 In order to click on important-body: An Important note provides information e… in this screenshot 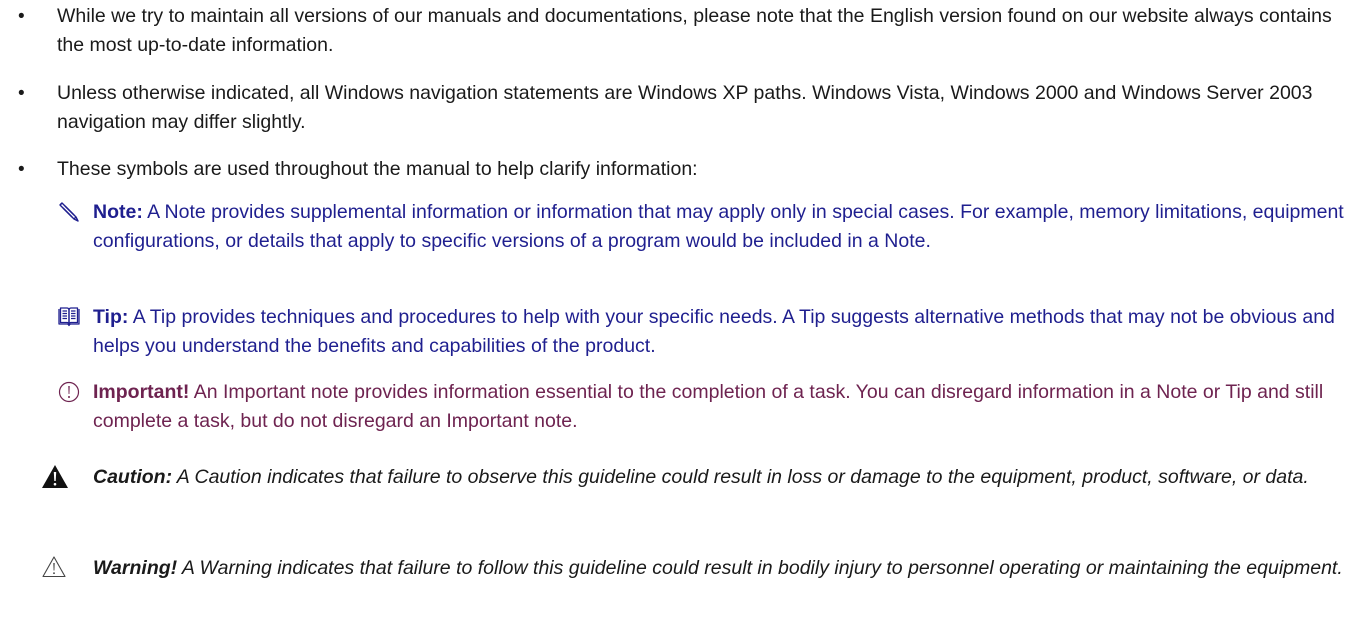, I will do `click(708, 406)`.